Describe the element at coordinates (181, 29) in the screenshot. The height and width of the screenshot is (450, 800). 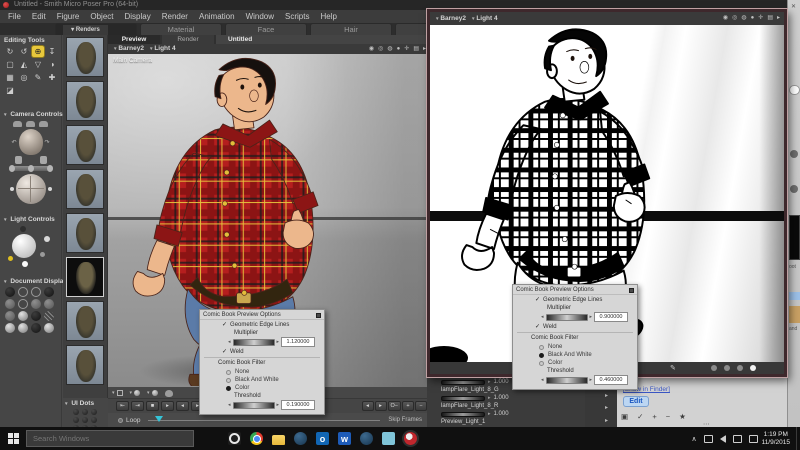
I see `tab-material: Material` at that location.